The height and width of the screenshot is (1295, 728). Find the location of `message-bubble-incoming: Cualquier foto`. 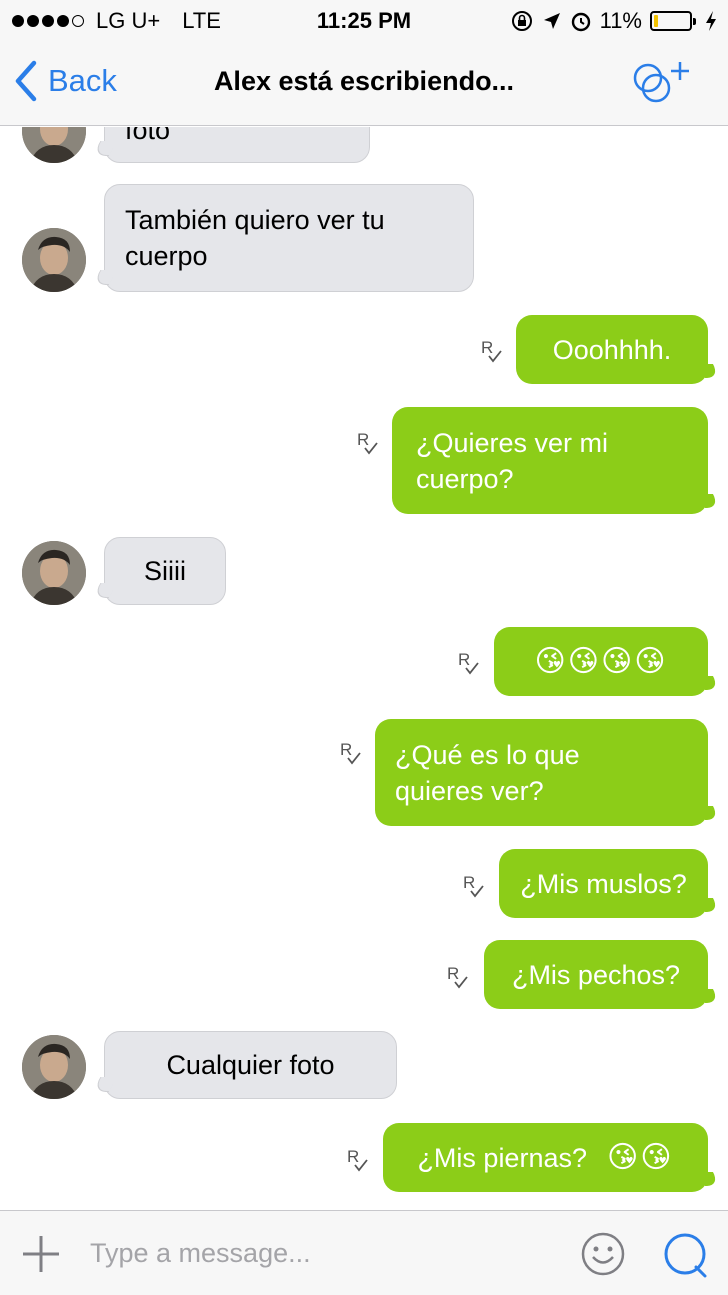

message-bubble-incoming: Cualquier foto is located at coordinates (250, 1065).